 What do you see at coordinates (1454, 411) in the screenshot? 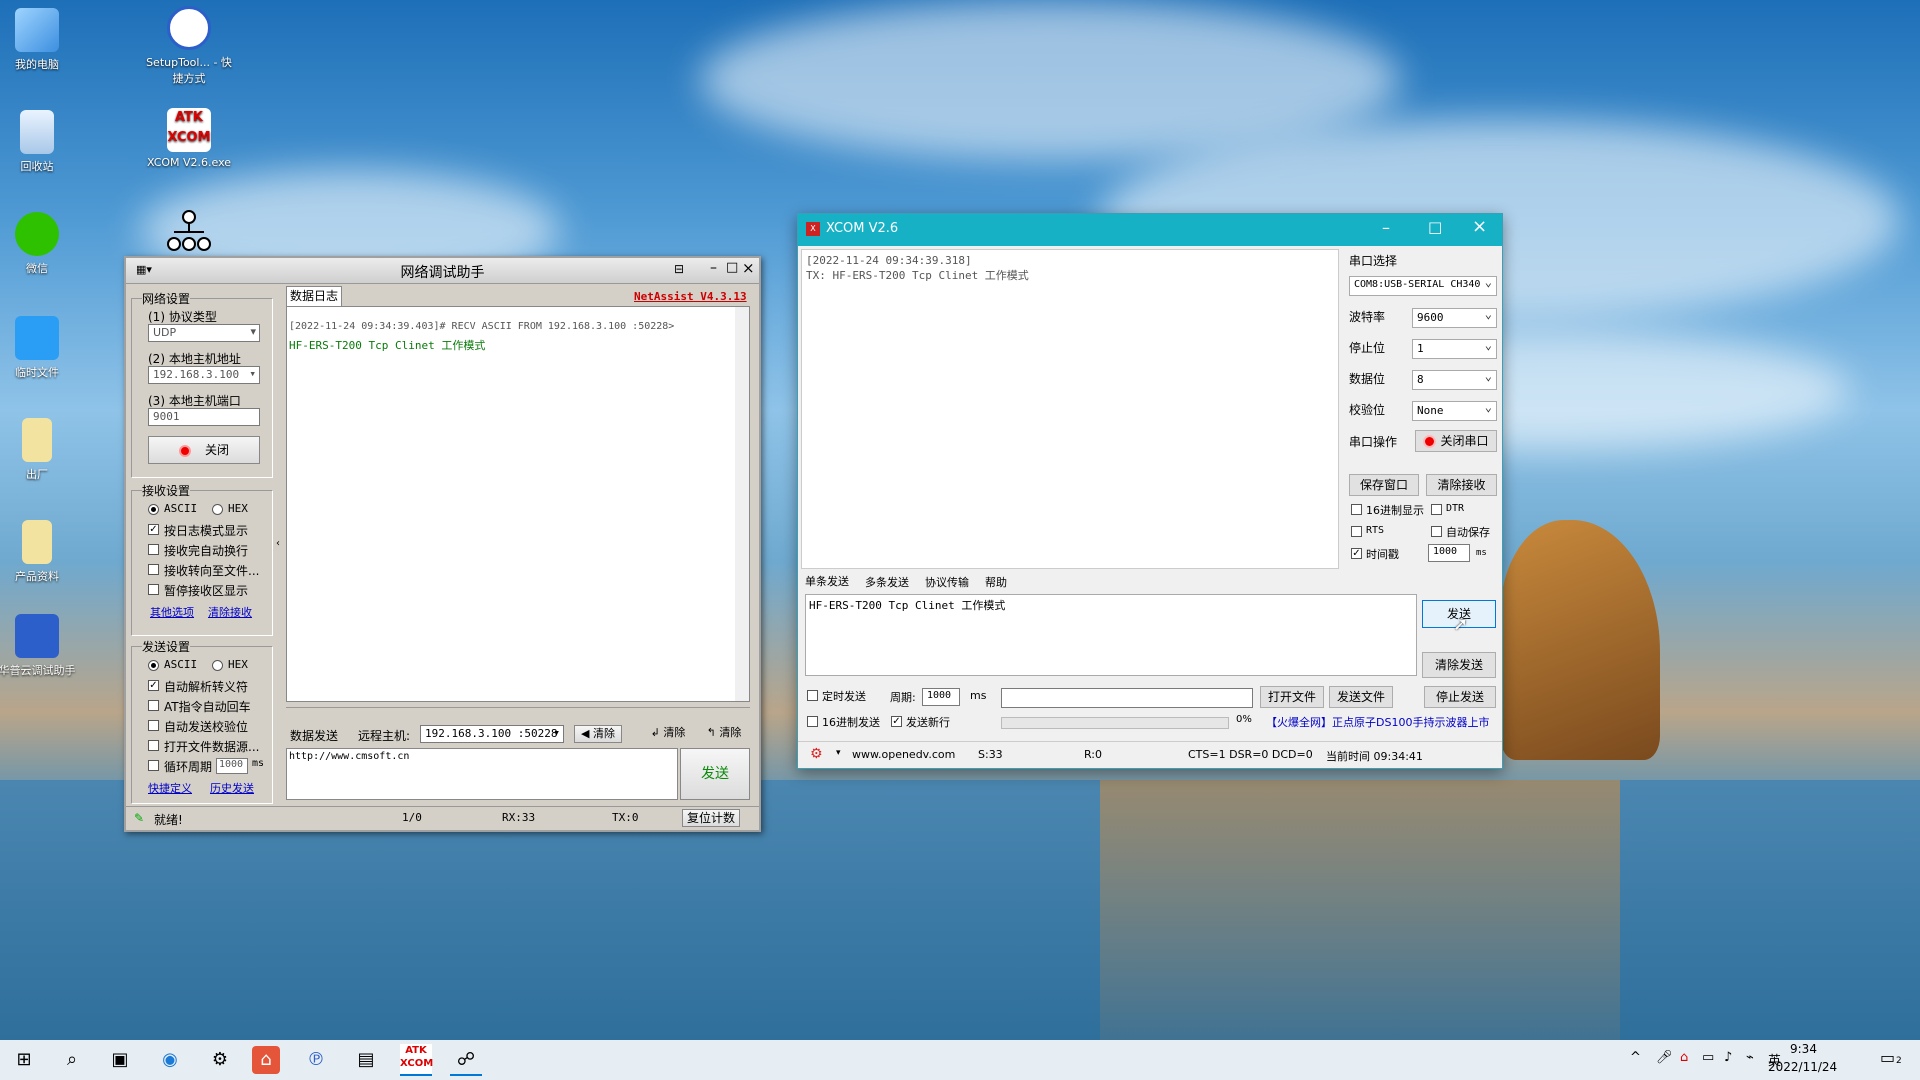
I see `parity-select: None` at bounding box center [1454, 411].